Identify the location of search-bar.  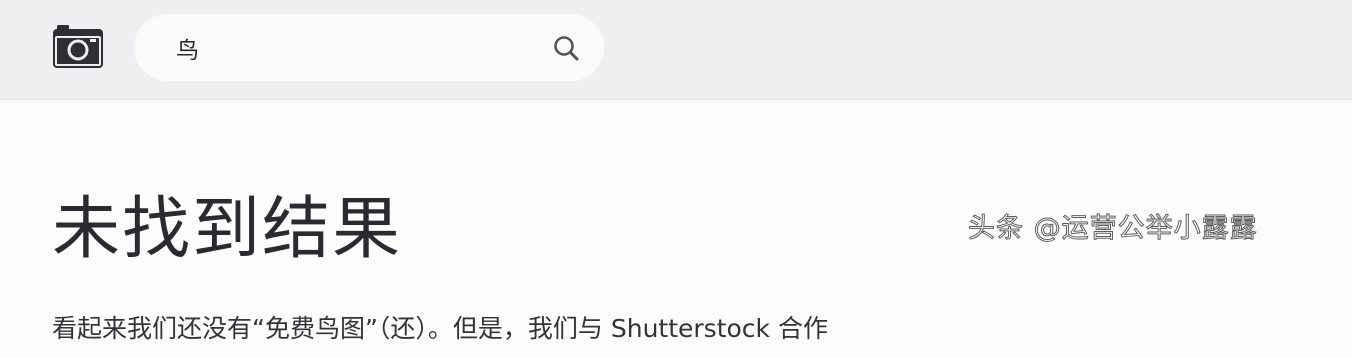
(369, 47).